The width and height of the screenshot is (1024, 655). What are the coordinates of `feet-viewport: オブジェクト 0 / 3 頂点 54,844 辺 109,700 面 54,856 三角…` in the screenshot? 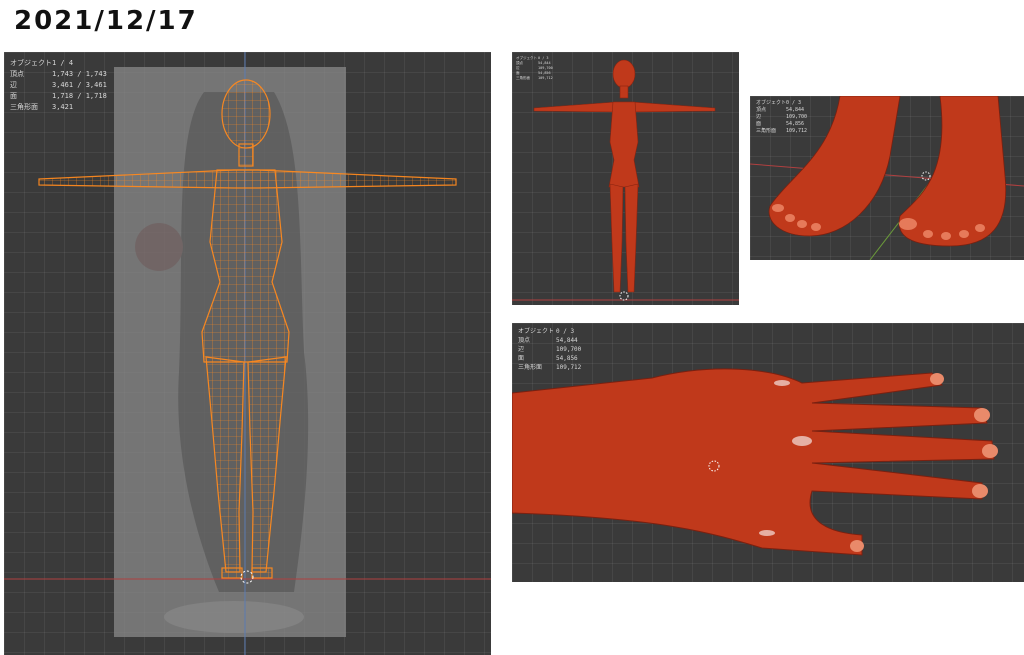 It's located at (887, 178).